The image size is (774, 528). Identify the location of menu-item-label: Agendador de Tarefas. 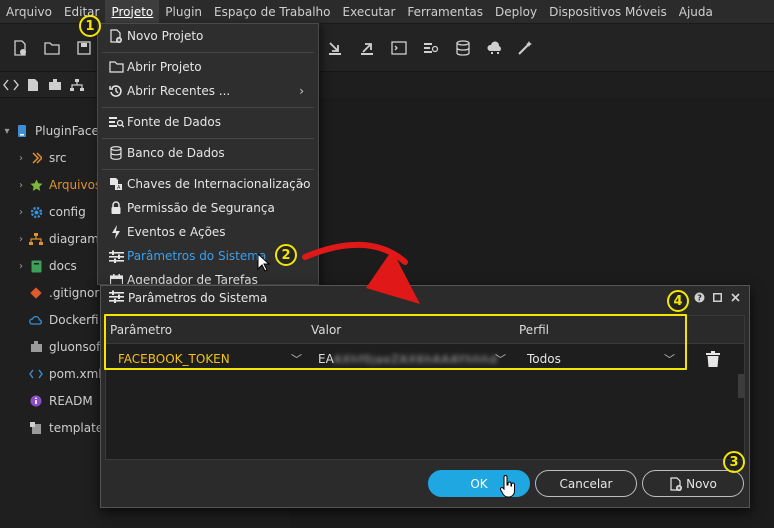
(192, 279).